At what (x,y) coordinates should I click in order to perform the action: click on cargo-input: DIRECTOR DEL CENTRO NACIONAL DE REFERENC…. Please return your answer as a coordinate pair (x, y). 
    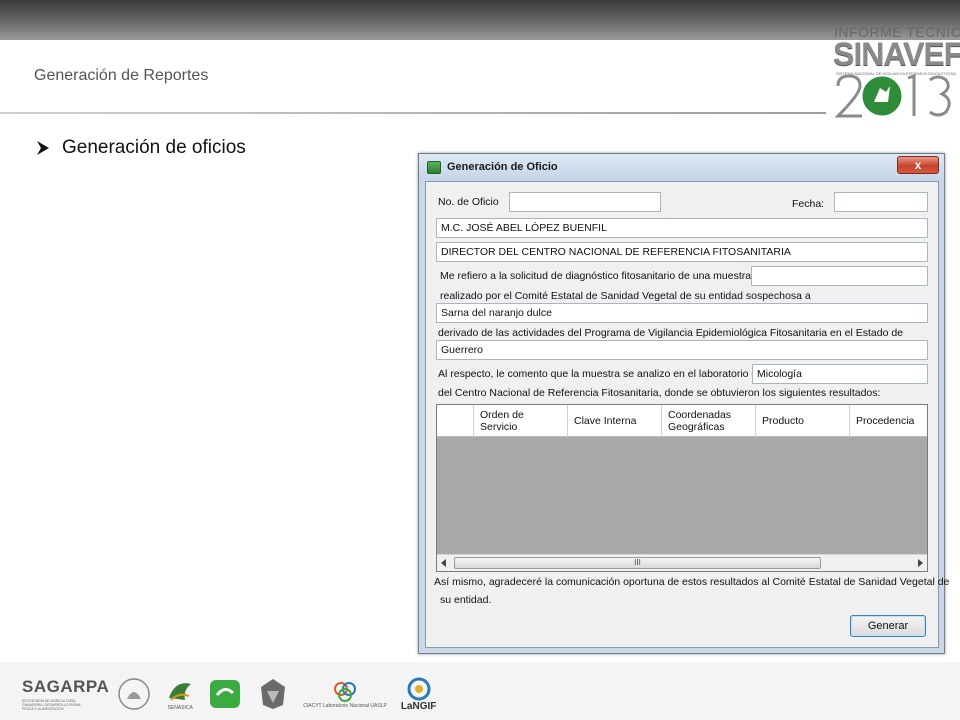
    Looking at the image, I should click on (682, 252).